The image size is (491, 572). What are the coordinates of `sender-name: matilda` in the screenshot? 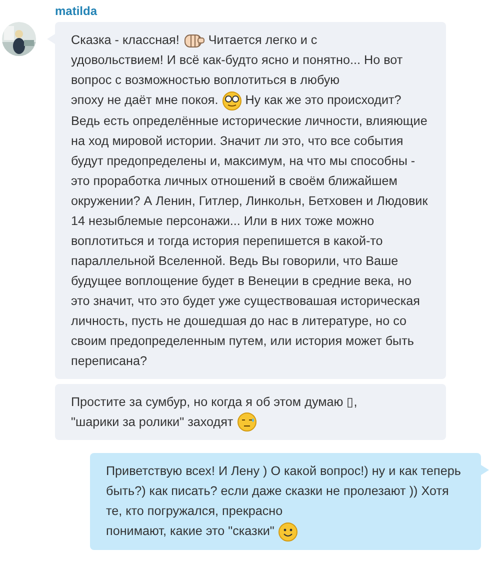 It's located at (76, 11).